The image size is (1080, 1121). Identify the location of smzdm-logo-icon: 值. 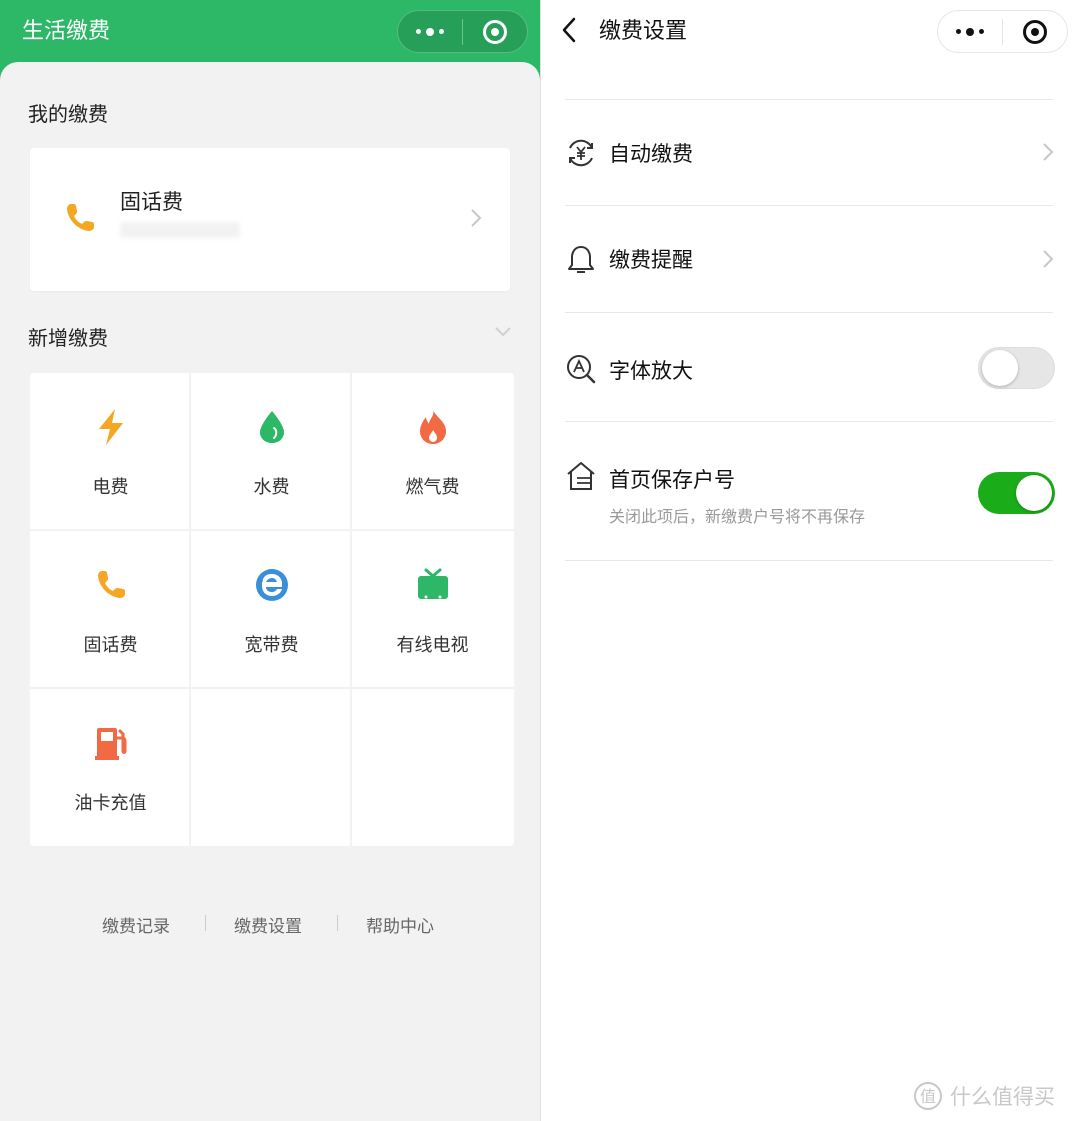
(928, 1096).